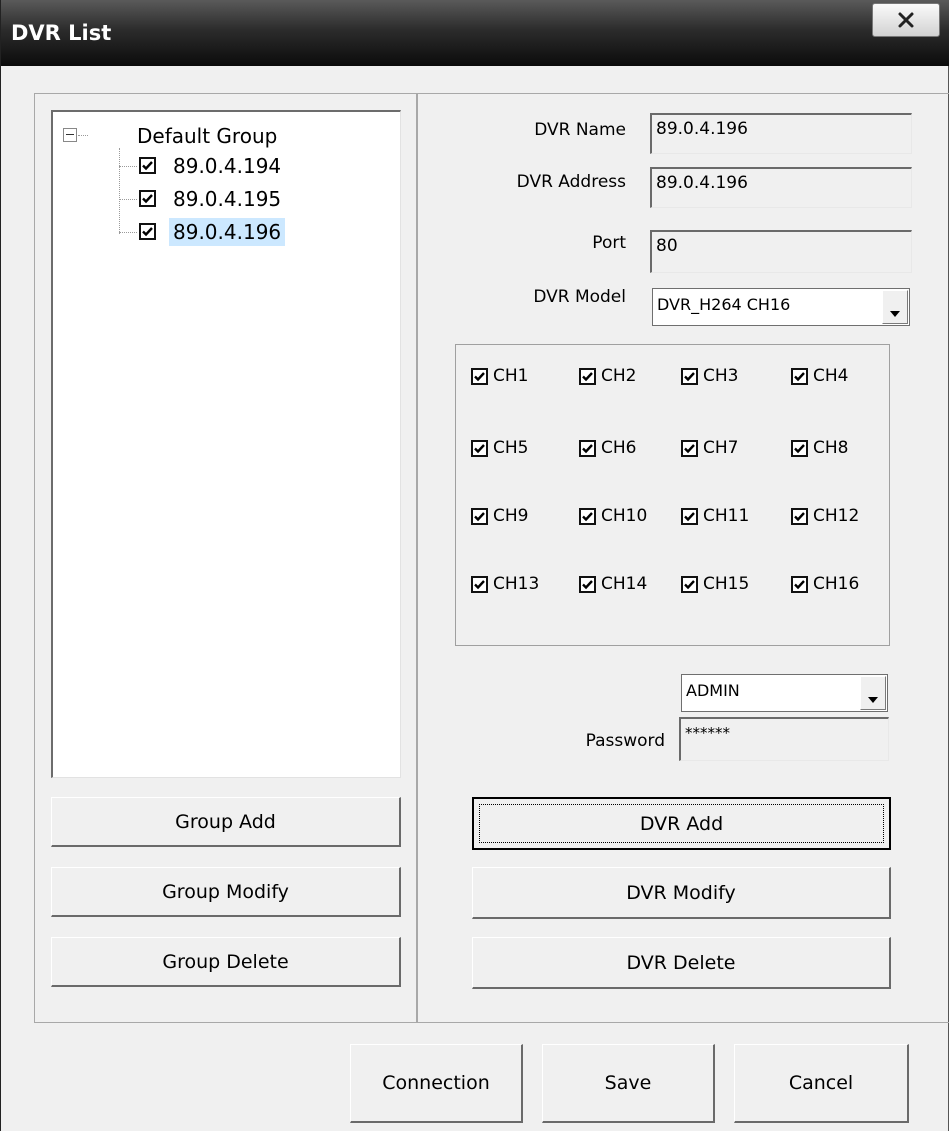  What do you see at coordinates (681, 963) in the screenshot?
I see `dvr-delete-button: DVR Delete` at bounding box center [681, 963].